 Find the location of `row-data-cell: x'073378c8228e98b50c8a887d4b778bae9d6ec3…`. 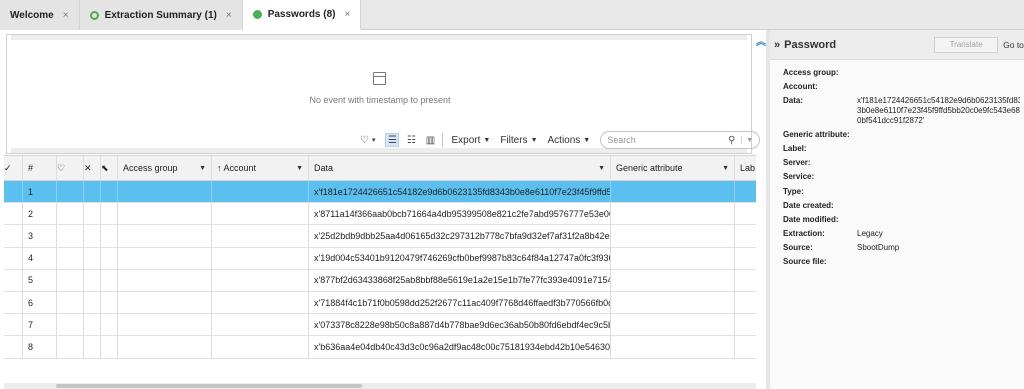

row-data-cell: x'073378c8228e98b50c8a887d4b778bae9d6ec3… is located at coordinates (460, 325).